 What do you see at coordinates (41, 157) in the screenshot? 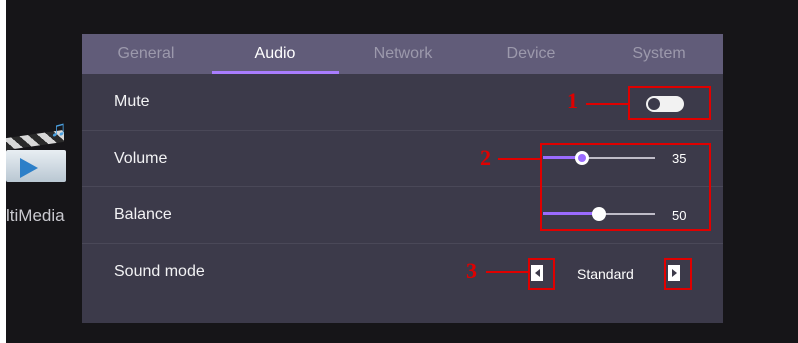
I see `multimedia-clapperboard-icon: ♫` at bounding box center [41, 157].